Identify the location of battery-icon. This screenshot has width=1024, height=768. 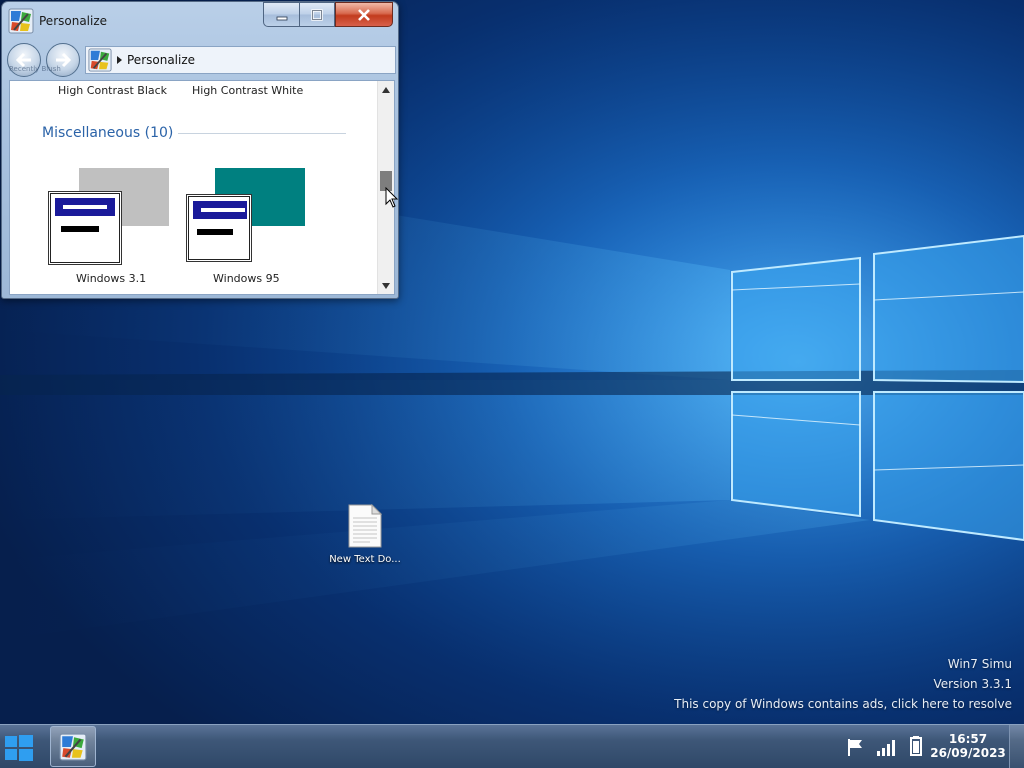
(916, 746).